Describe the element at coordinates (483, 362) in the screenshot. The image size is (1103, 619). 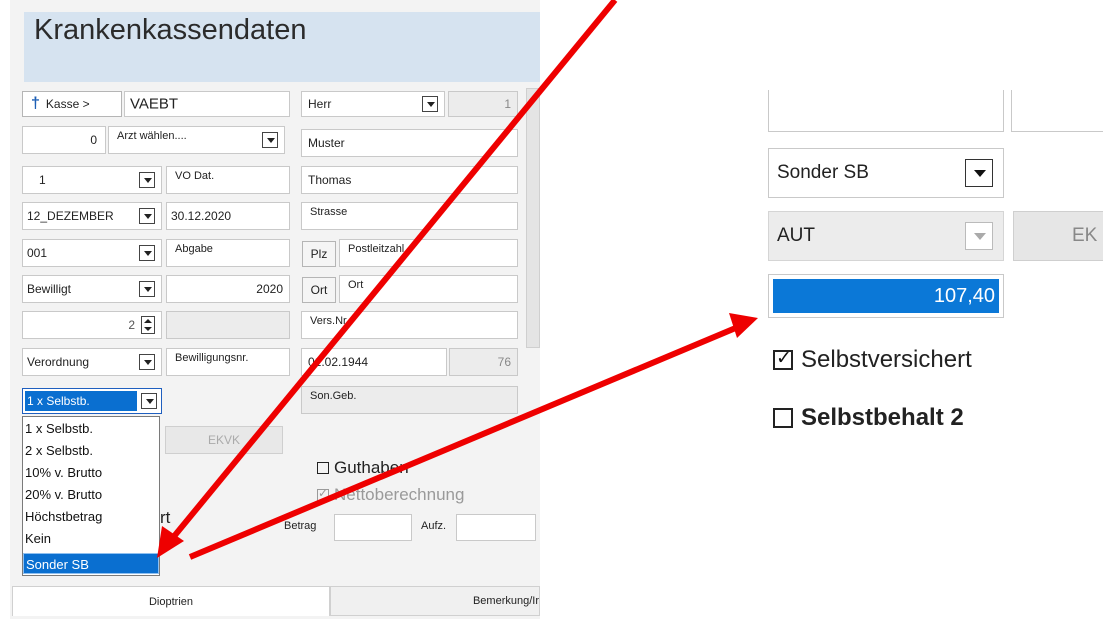
I see `alter-field: 76` at that location.